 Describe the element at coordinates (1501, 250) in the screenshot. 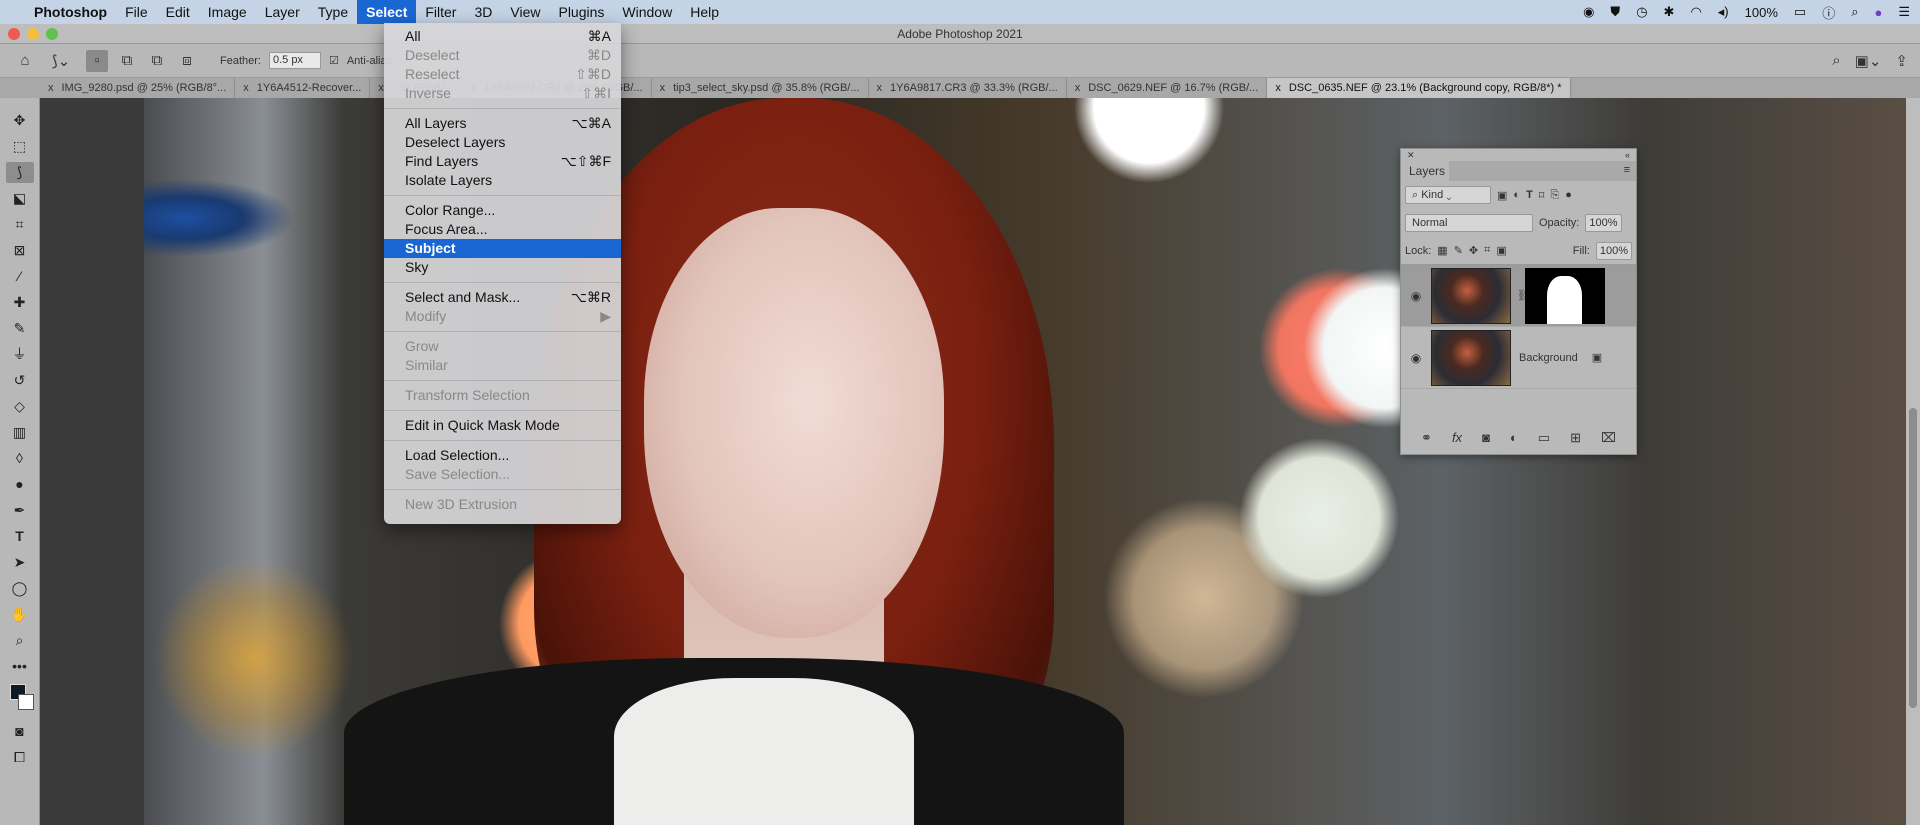

I see `lock-all-icon: ▣` at that location.